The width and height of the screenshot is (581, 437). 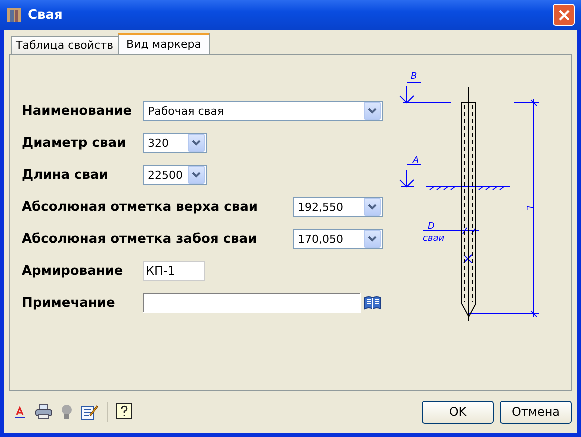 I want to click on field-label: Примечание, so click(x=69, y=303).